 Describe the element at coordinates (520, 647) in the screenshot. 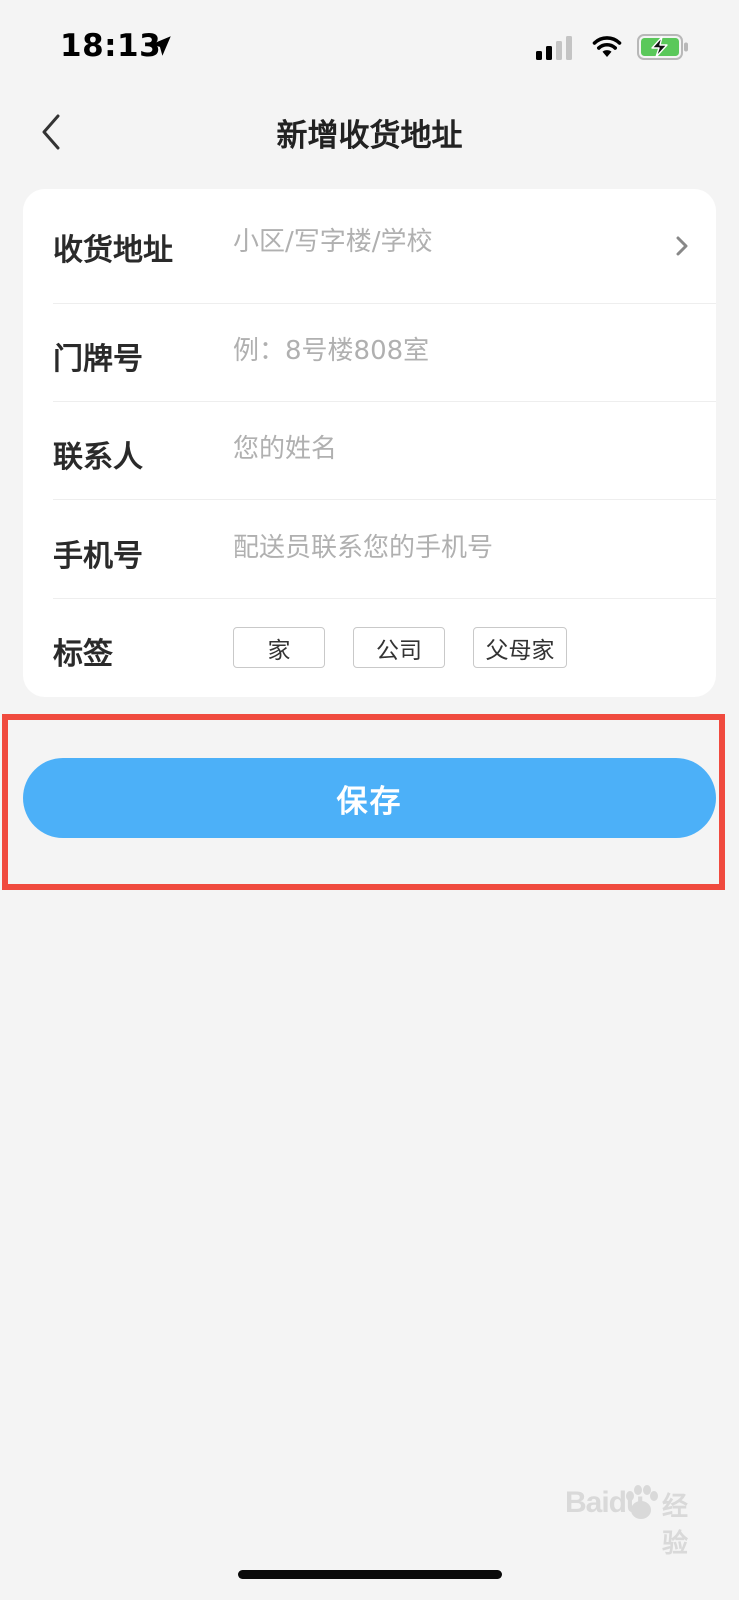

I see `tag-parents-home: 父母家` at that location.